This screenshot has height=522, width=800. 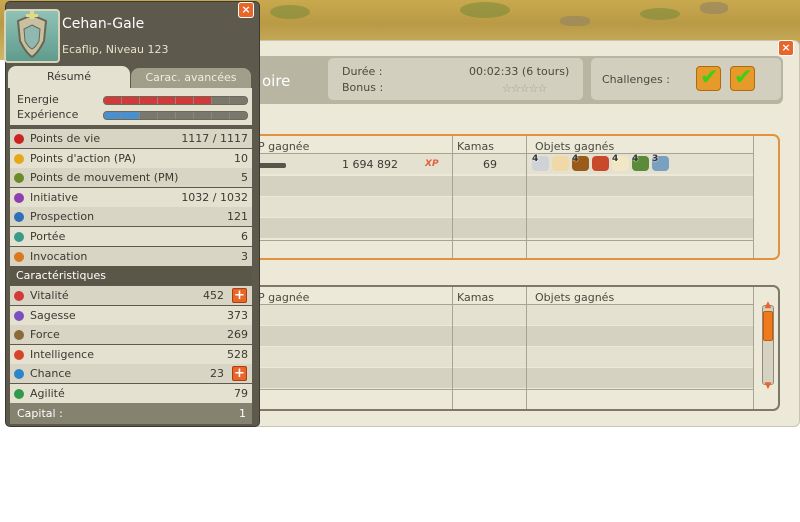 I want to click on character-name: Cehan-Gale, so click(x=103, y=24).